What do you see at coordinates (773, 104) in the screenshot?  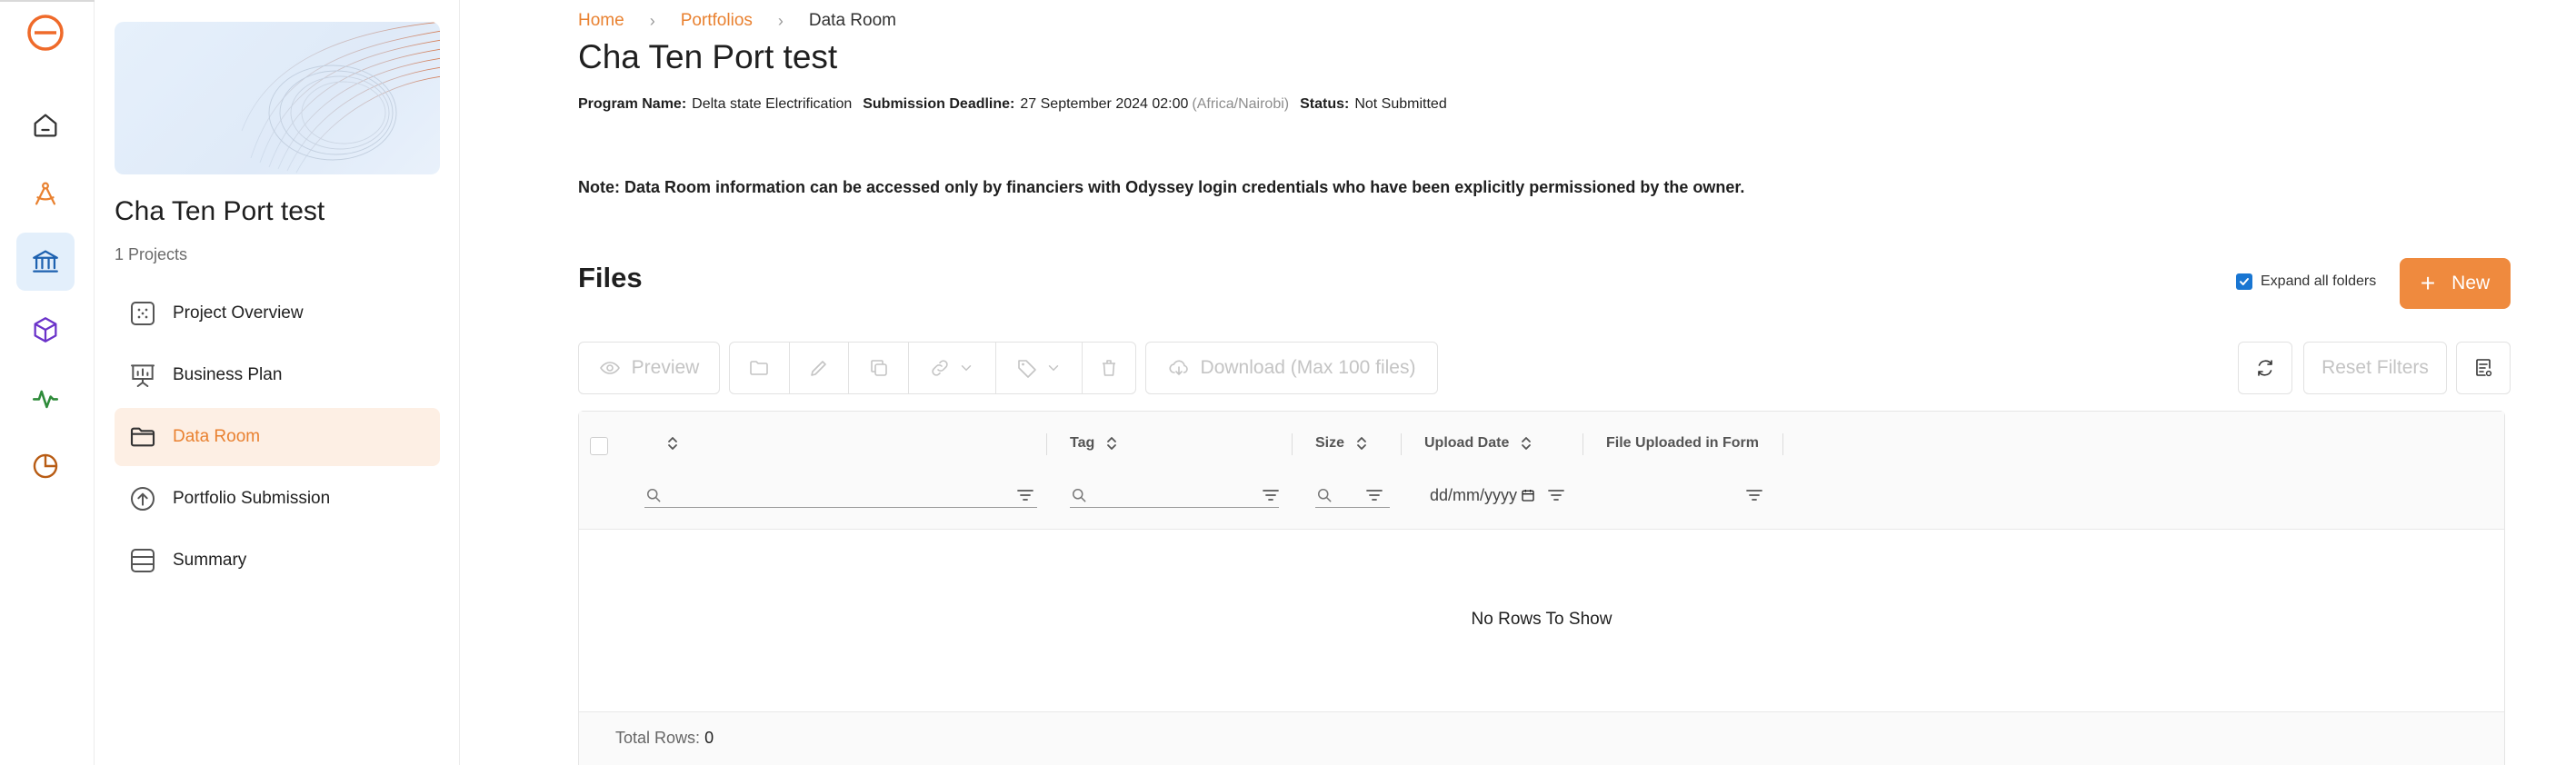 I see `program-value: Delta state Electrification` at bounding box center [773, 104].